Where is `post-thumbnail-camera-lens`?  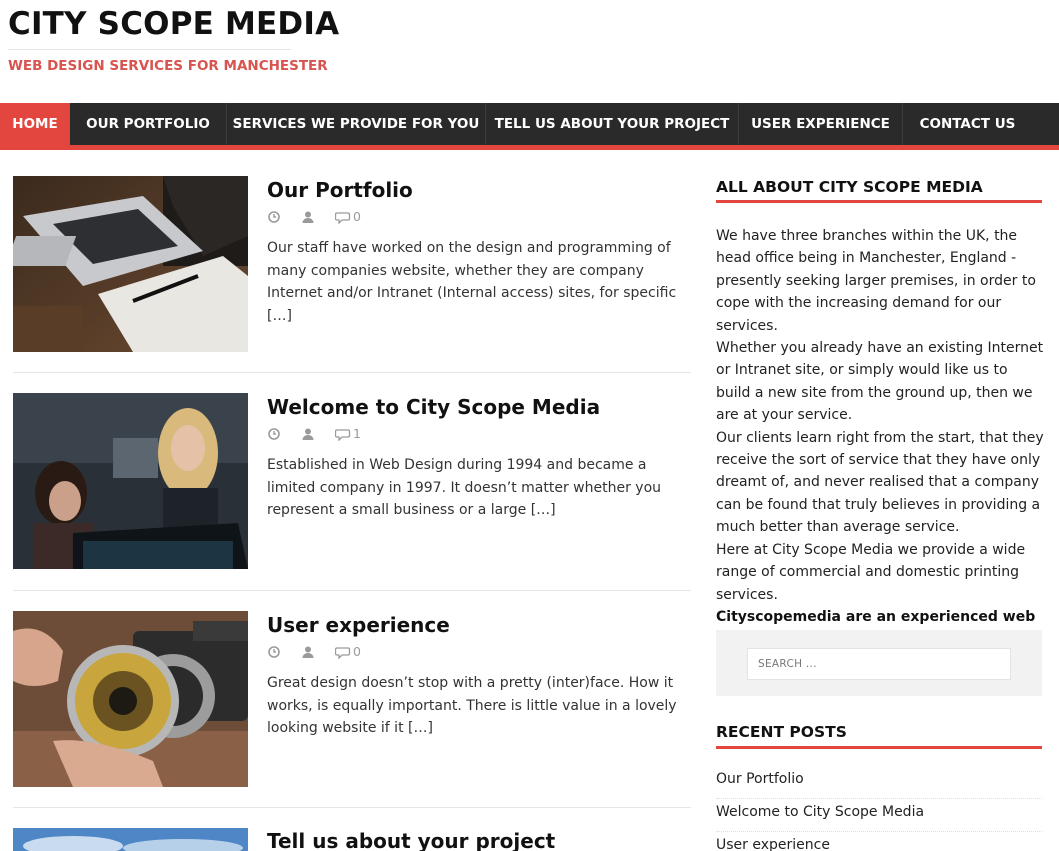 post-thumbnail-camera-lens is located at coordinates (130, 699).